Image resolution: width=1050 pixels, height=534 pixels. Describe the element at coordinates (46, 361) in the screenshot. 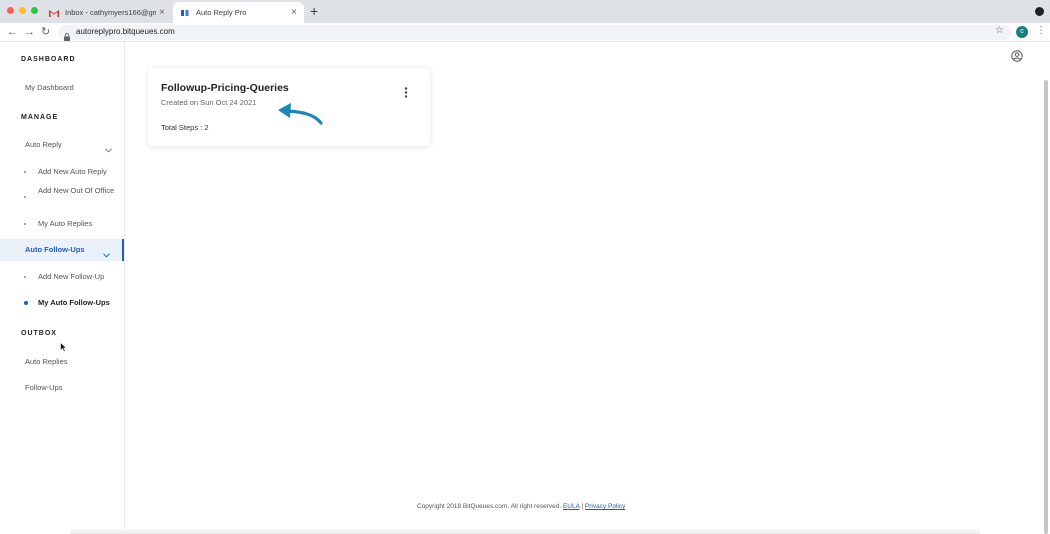

I see `sidebar-item-auto-replies: Auto Replies` at that location.